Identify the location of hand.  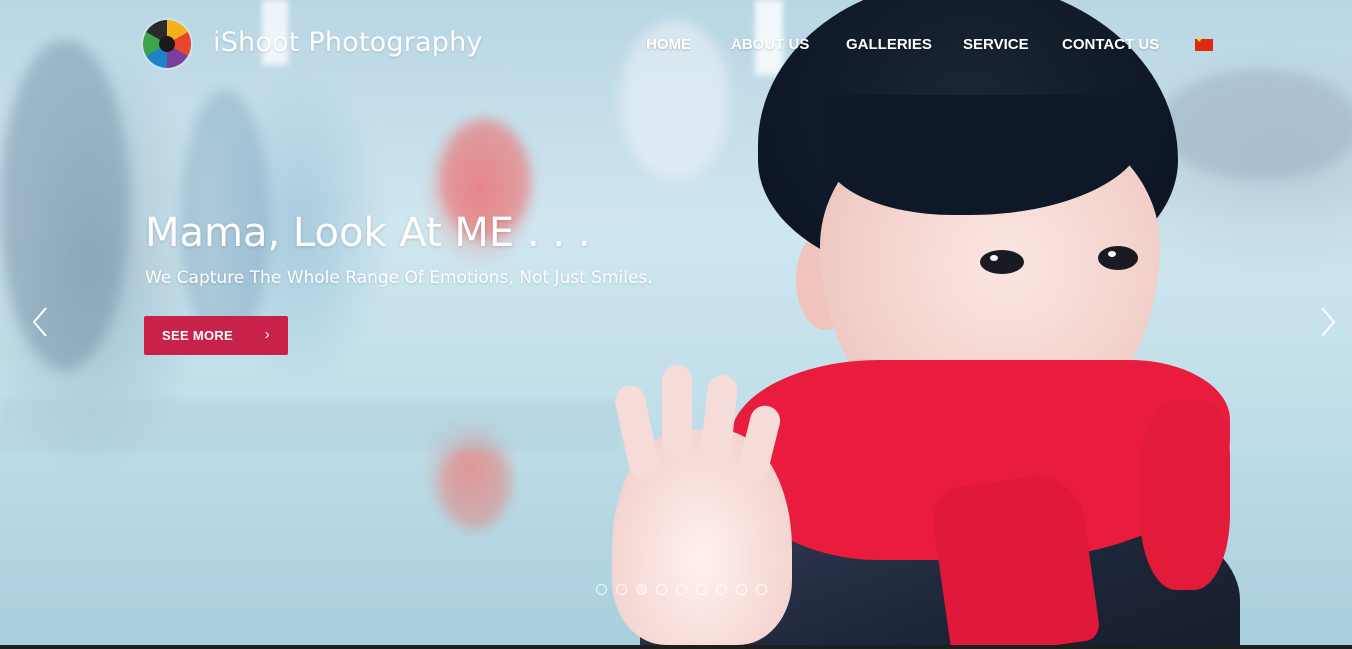
(702, 505).